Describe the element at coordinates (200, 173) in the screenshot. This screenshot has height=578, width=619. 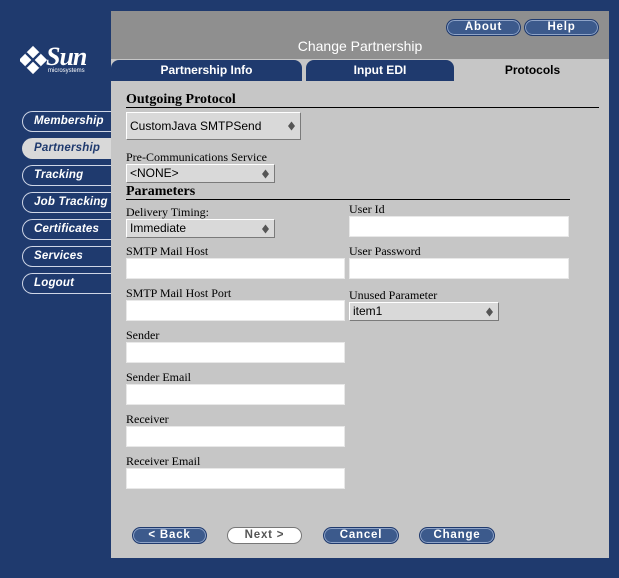
I see `precomm-select: <NONE>` at that location.